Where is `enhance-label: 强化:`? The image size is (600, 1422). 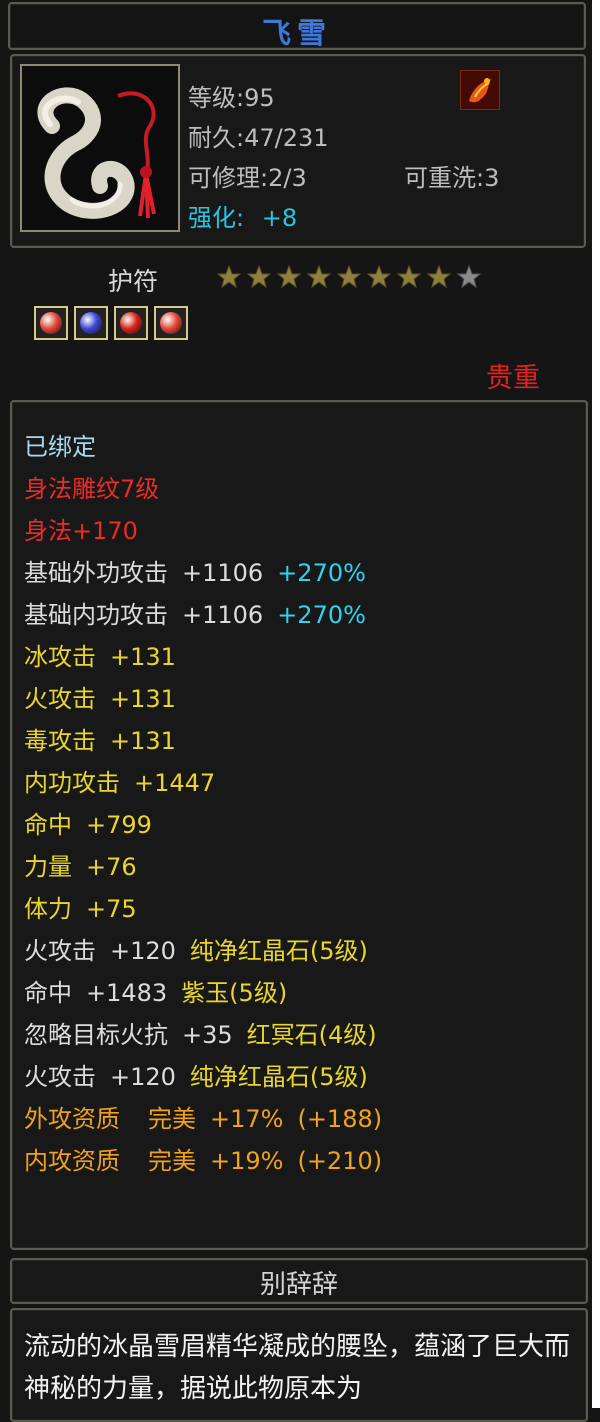 enhance-label: 强化: is located at coordinates (216, 218).